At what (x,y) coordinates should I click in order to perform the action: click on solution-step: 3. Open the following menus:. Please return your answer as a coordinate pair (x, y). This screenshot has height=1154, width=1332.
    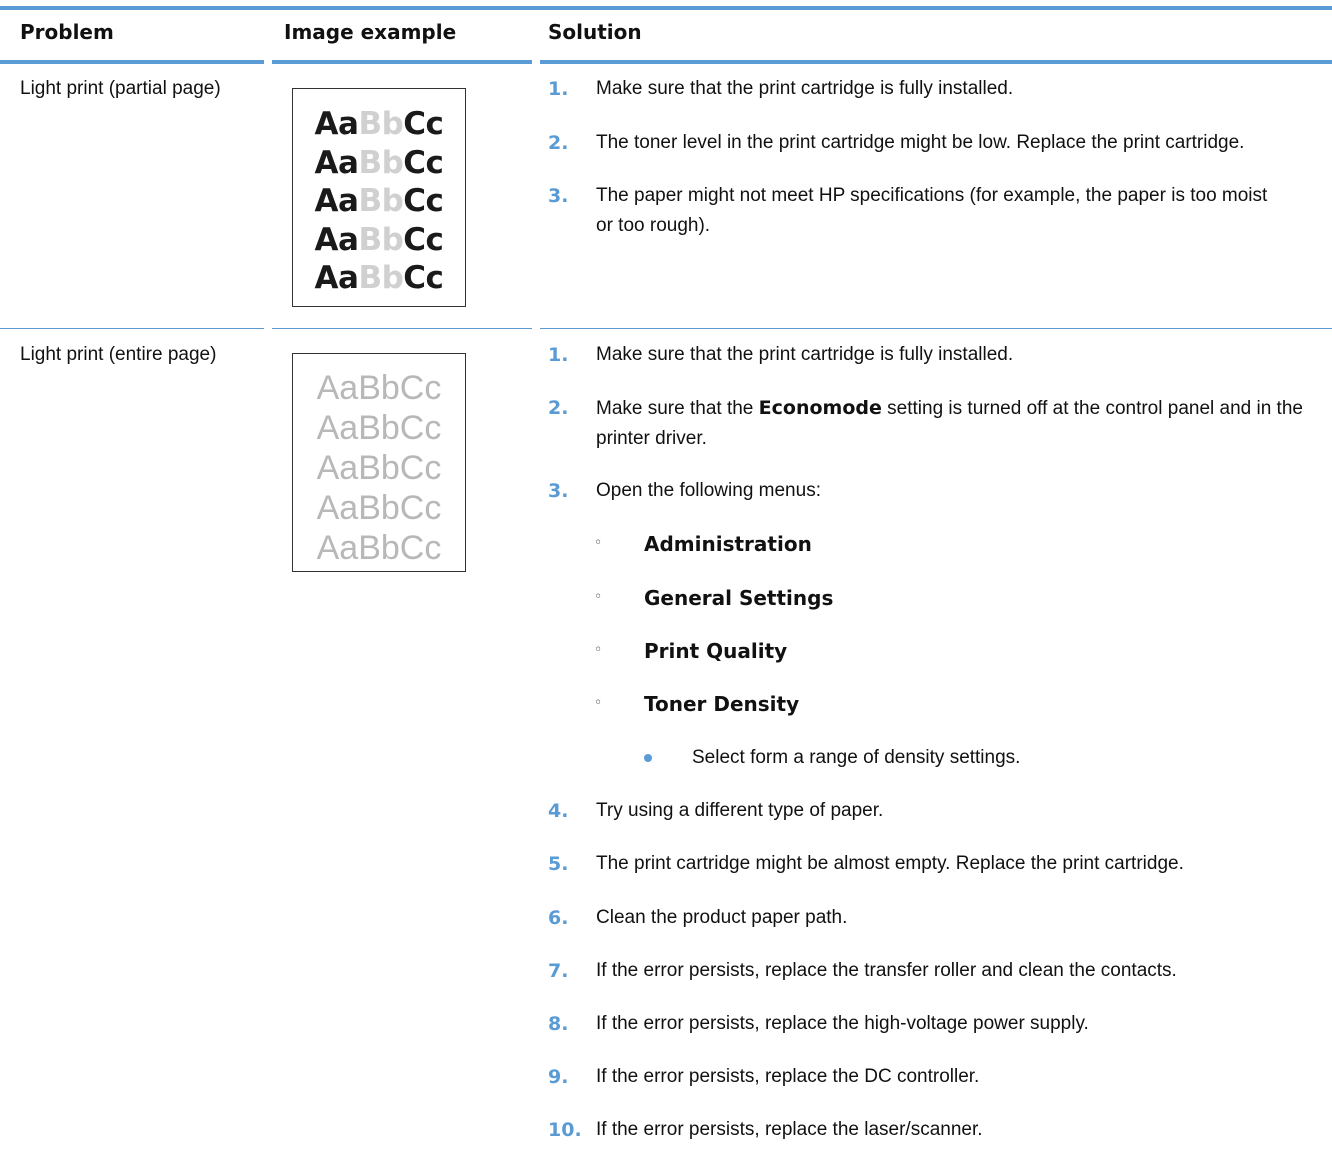
    Looking at the image, I should click on (684, 491).